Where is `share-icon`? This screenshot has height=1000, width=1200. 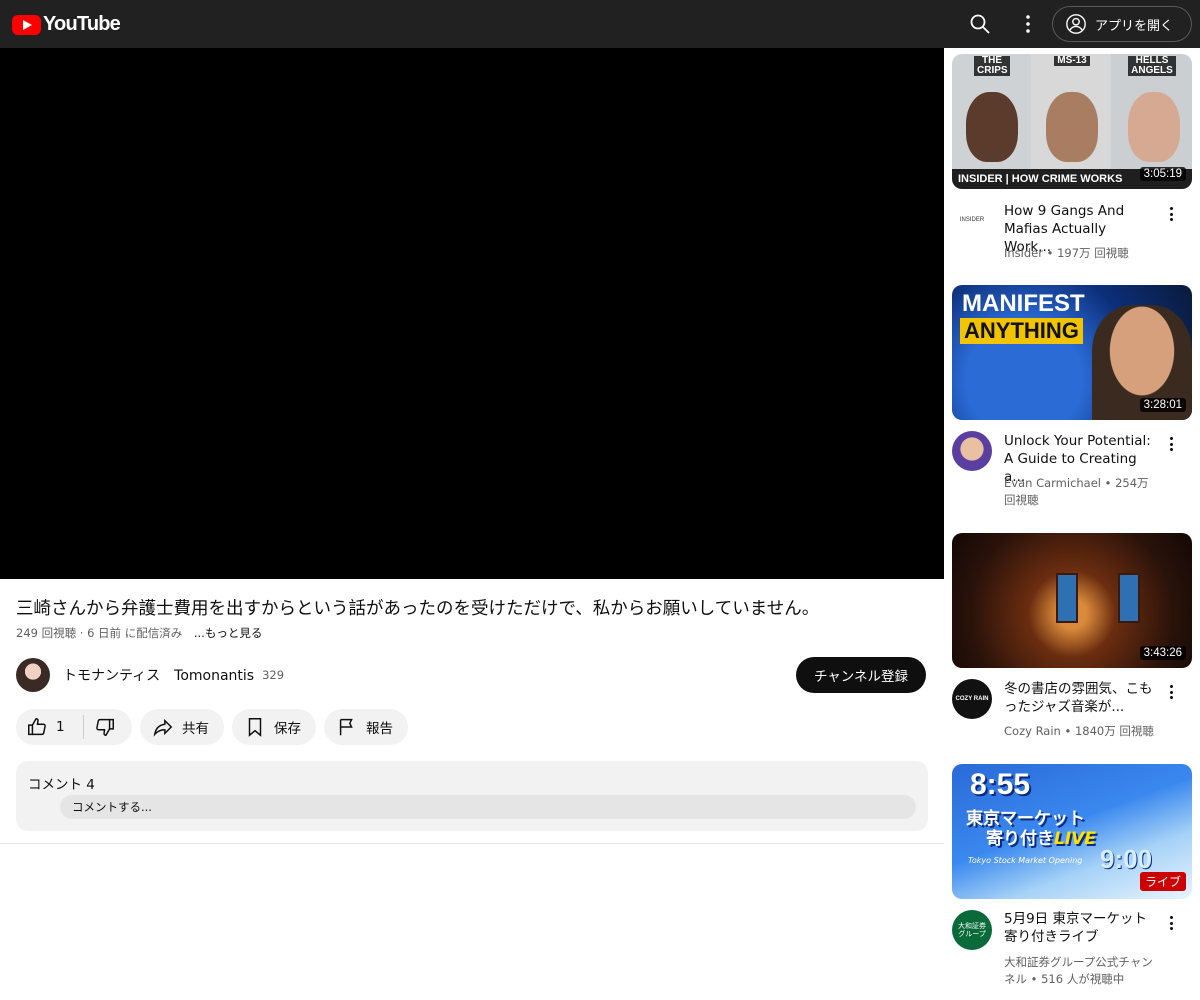
share-icon is located at coordinates (163, 727).